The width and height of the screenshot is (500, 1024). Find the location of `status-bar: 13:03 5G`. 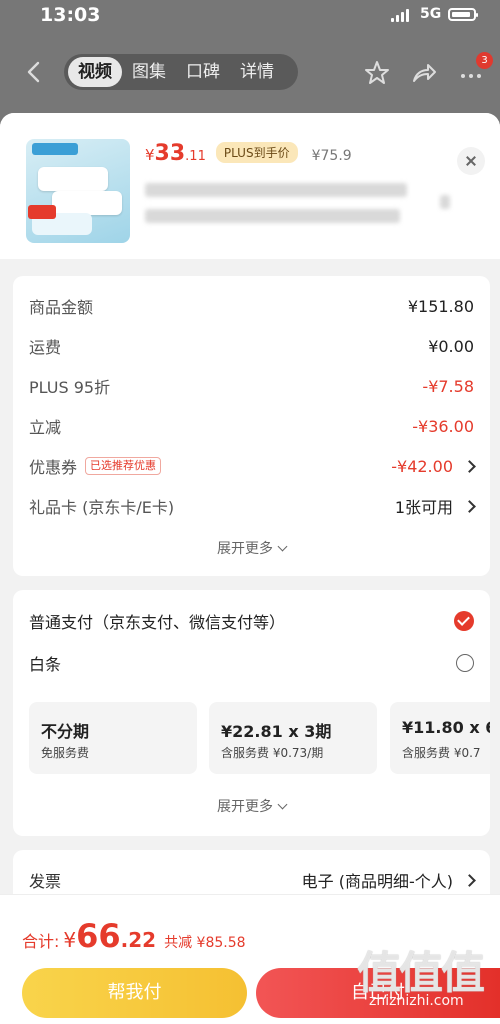

status-bar: 13:03 5G is located at coordinates (250, 16).